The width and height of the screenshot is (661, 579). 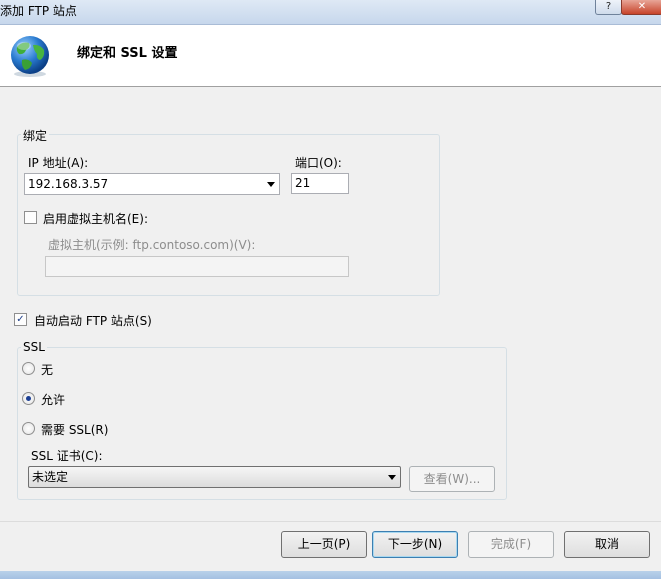 I want to click on virtual-host-input, so click(x=197, y=266).